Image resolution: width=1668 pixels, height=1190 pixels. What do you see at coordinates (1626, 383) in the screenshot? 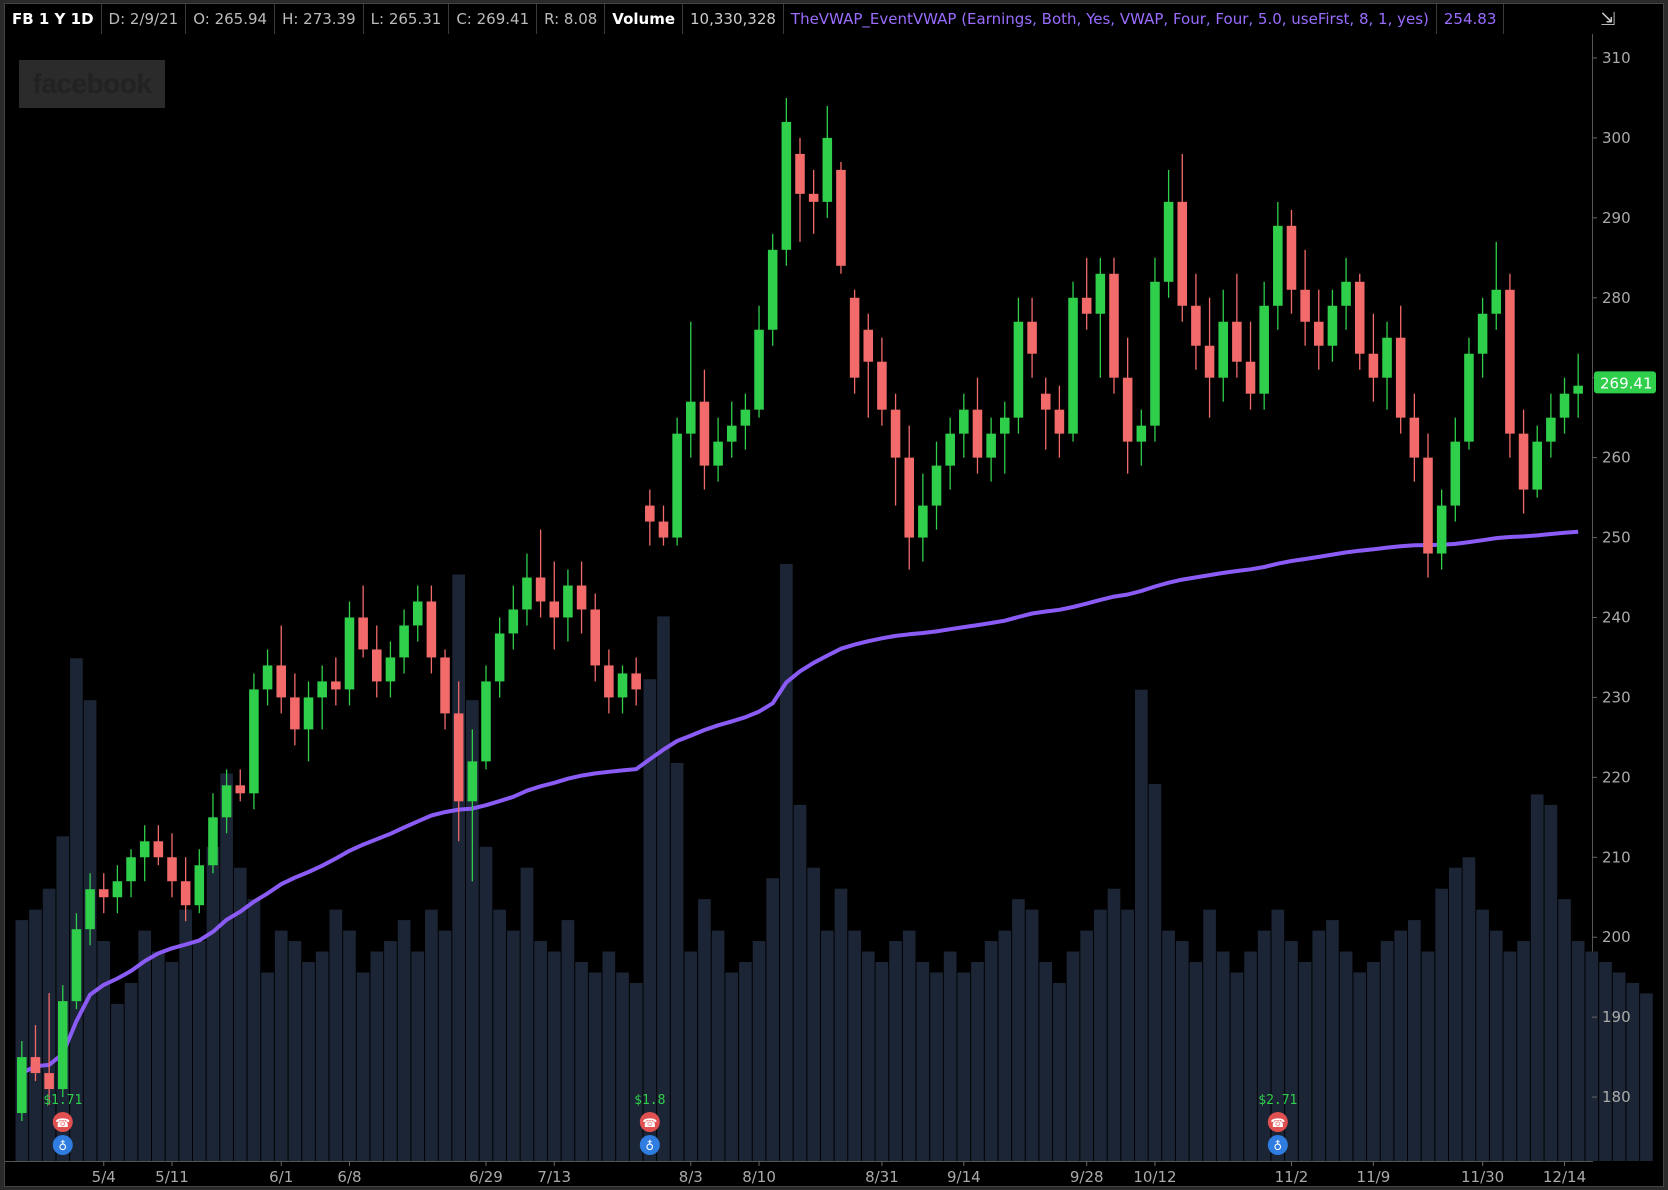
I see `last-price-label: 269.41` at bounding box center [1626, 383].